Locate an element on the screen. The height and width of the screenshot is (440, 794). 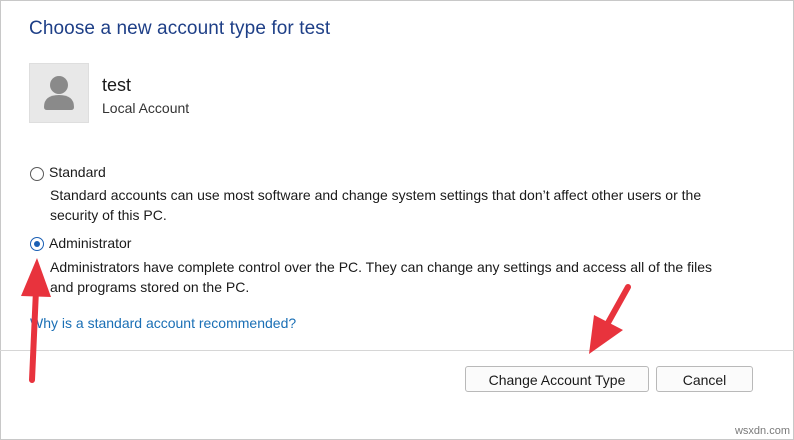
dialog-title: Choose a new account type for test is located at coordinates (180, 28).